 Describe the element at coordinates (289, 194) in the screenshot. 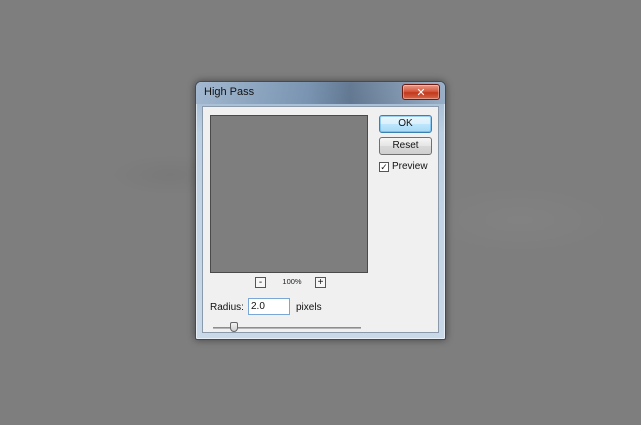

I see `preview-area` at that location.